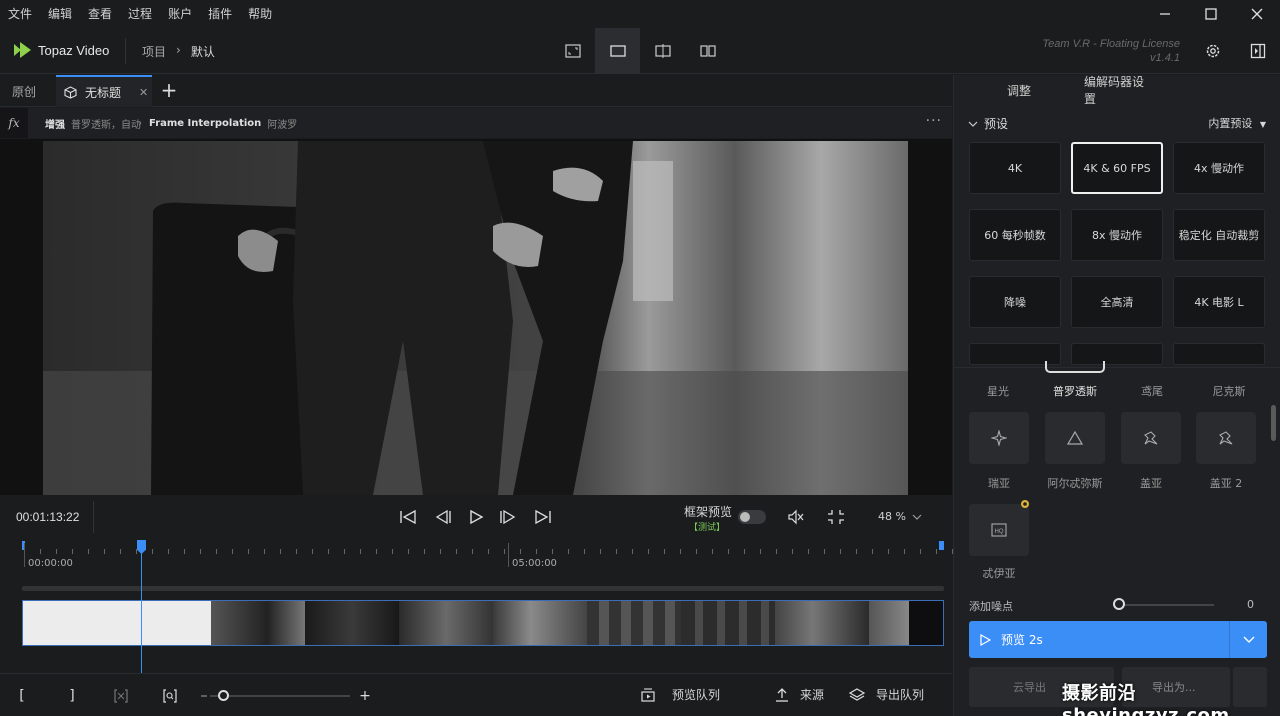  What do you see at coordinates (1075, 391) in the screenshot?
I see `model-label-active: 普罗透斯` at bounding box center [1075, 391].